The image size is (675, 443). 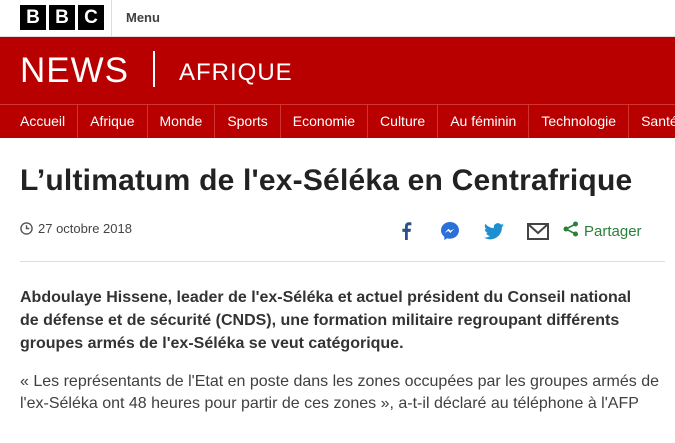 I want to click on nav-item-sante: Santé, so click(x=652, y=121).